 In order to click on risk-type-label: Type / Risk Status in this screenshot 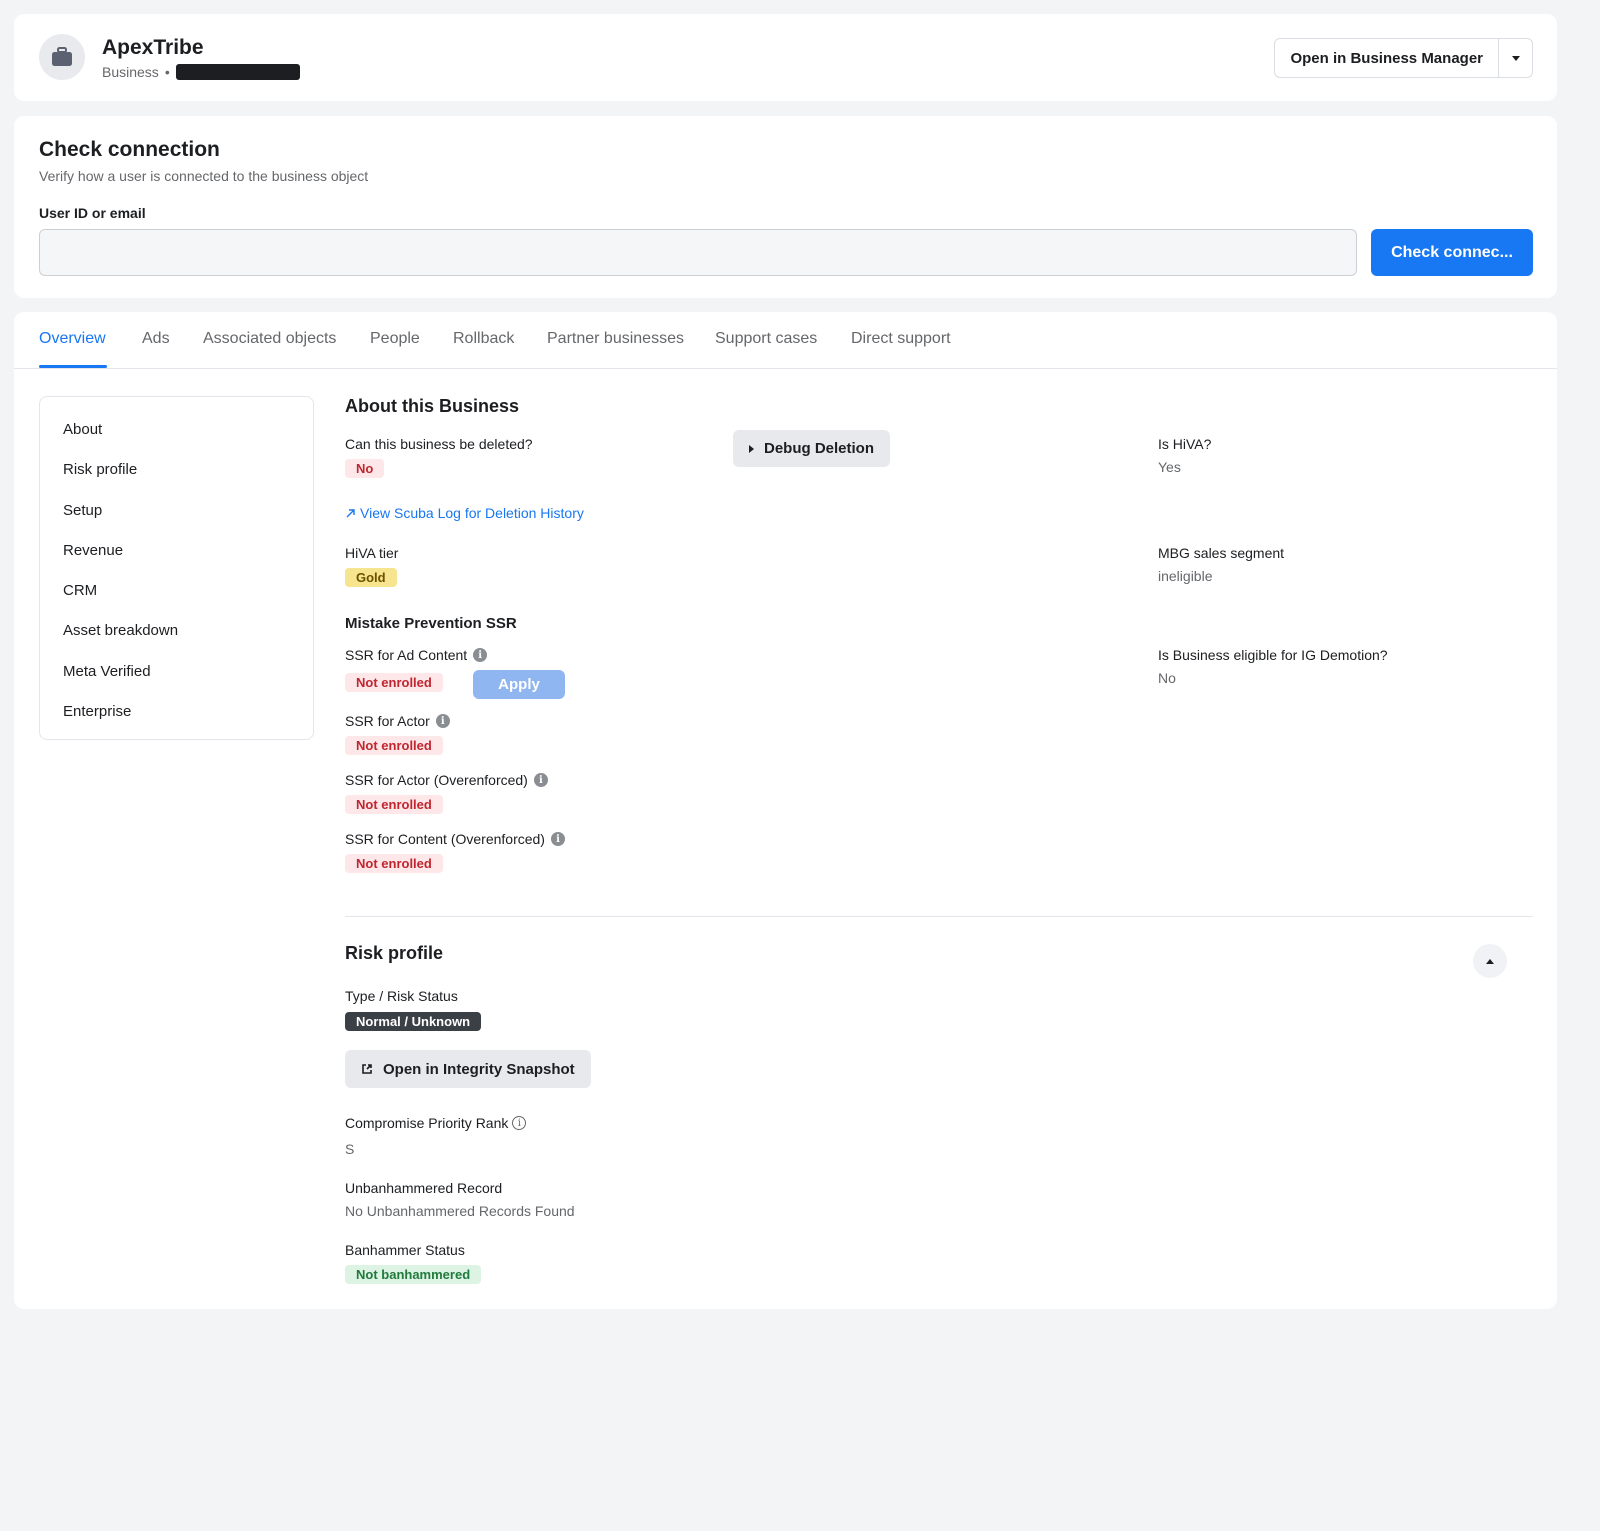, I will do `click(401, 996)`.